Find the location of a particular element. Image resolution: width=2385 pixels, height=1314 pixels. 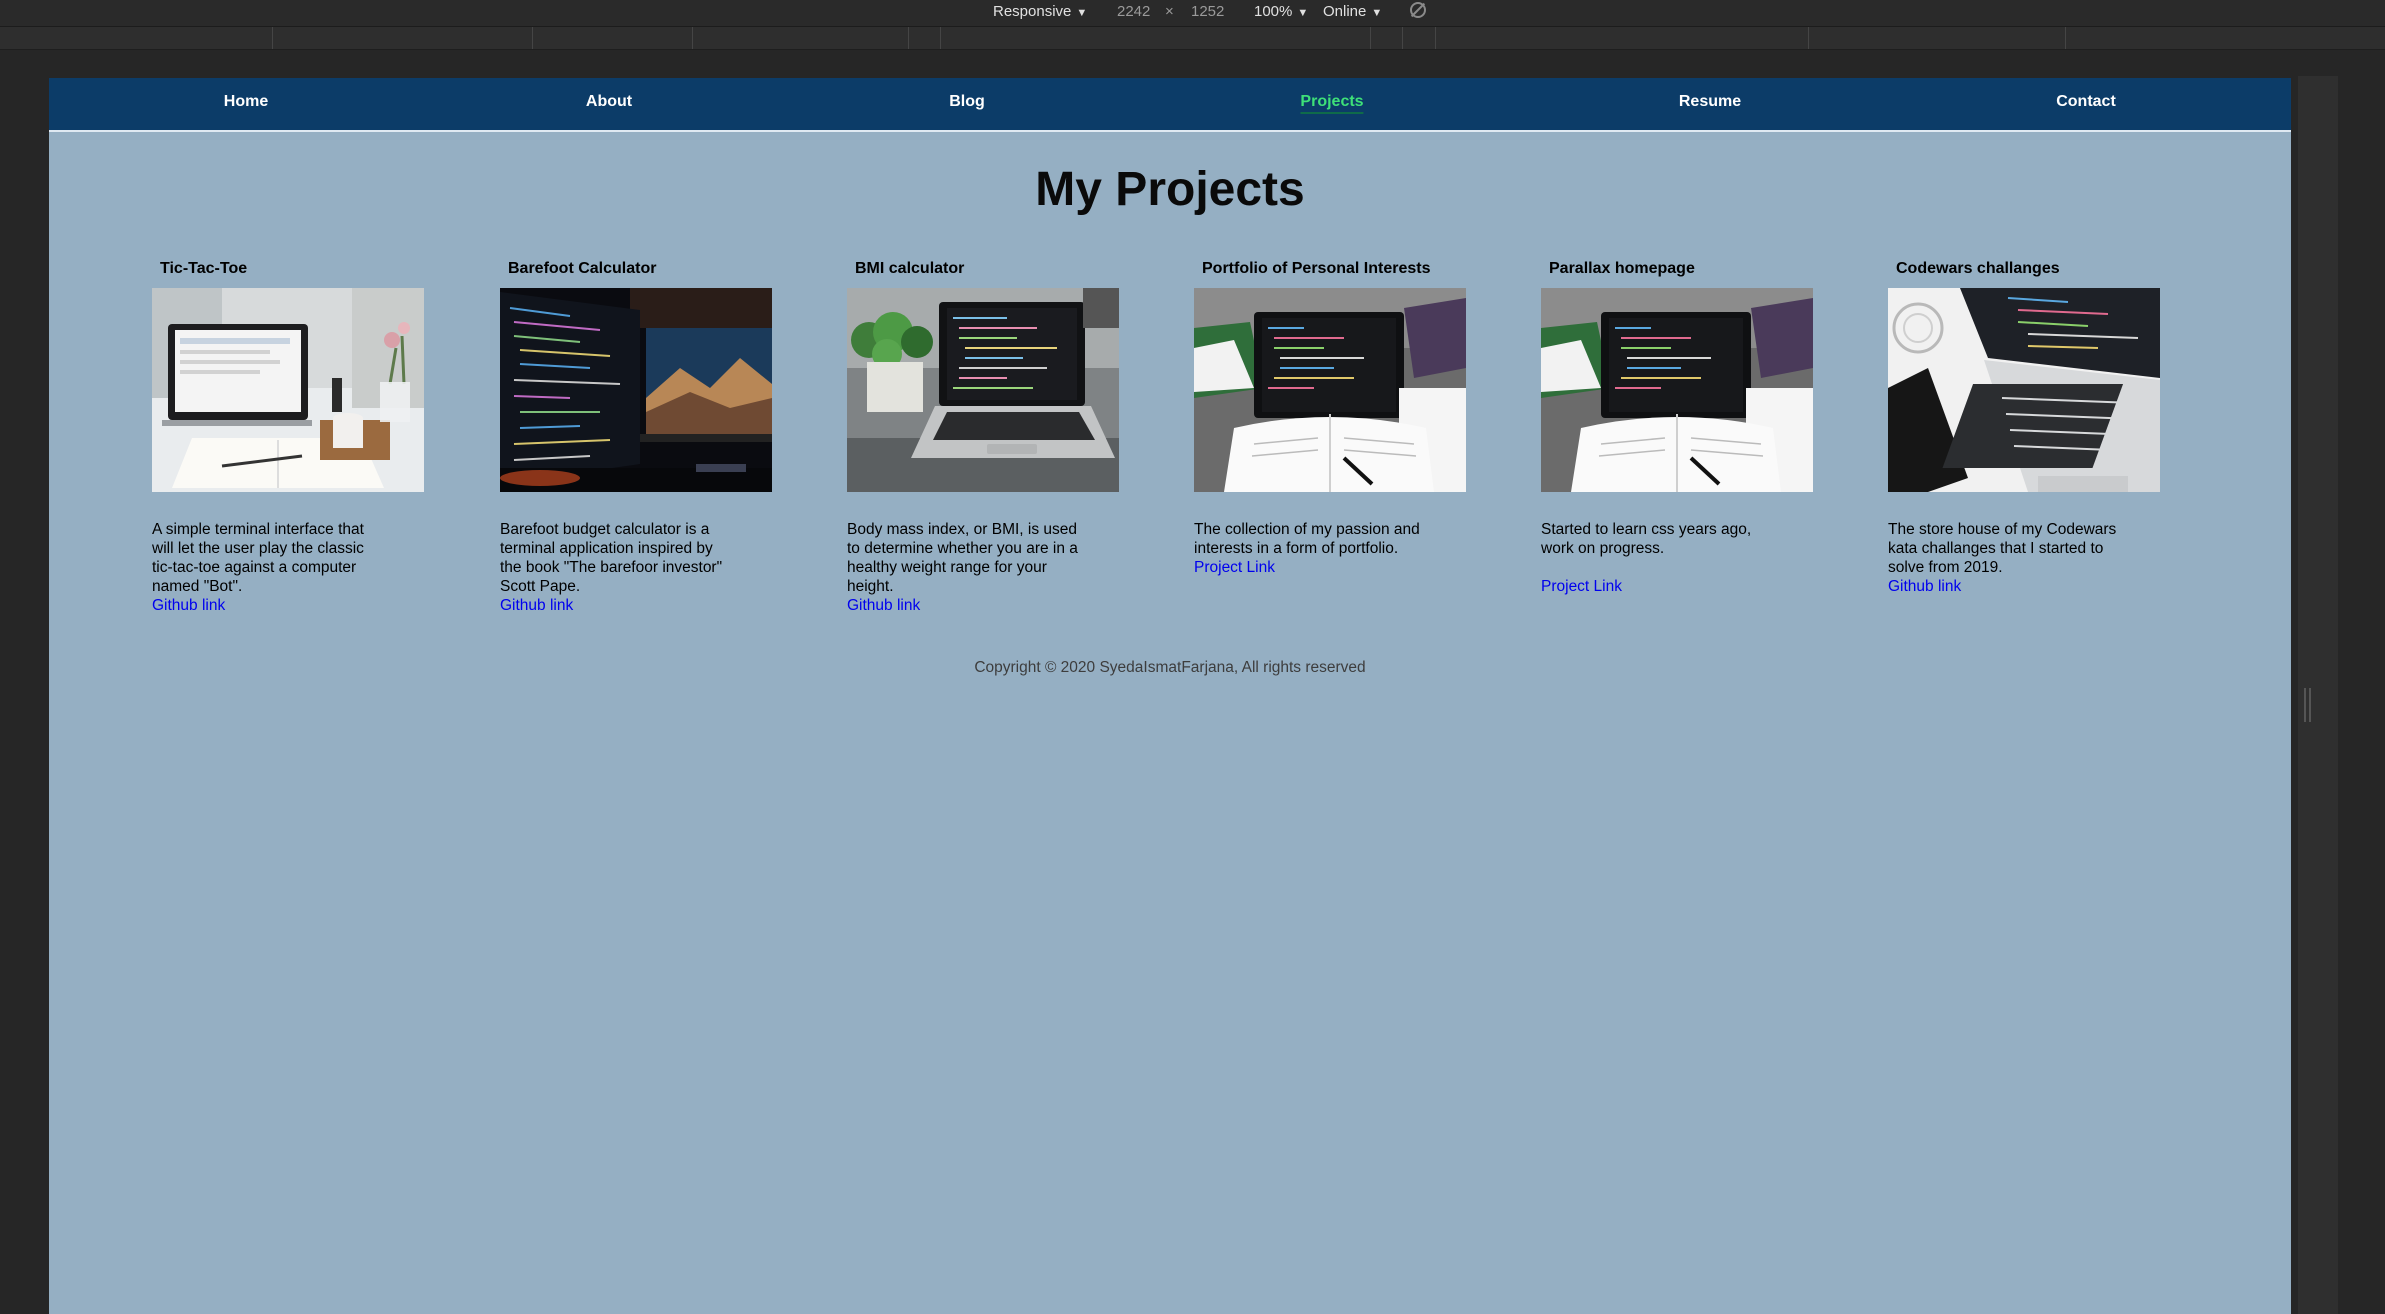

device-label: Responsive is located at coordinates (1032, 11).